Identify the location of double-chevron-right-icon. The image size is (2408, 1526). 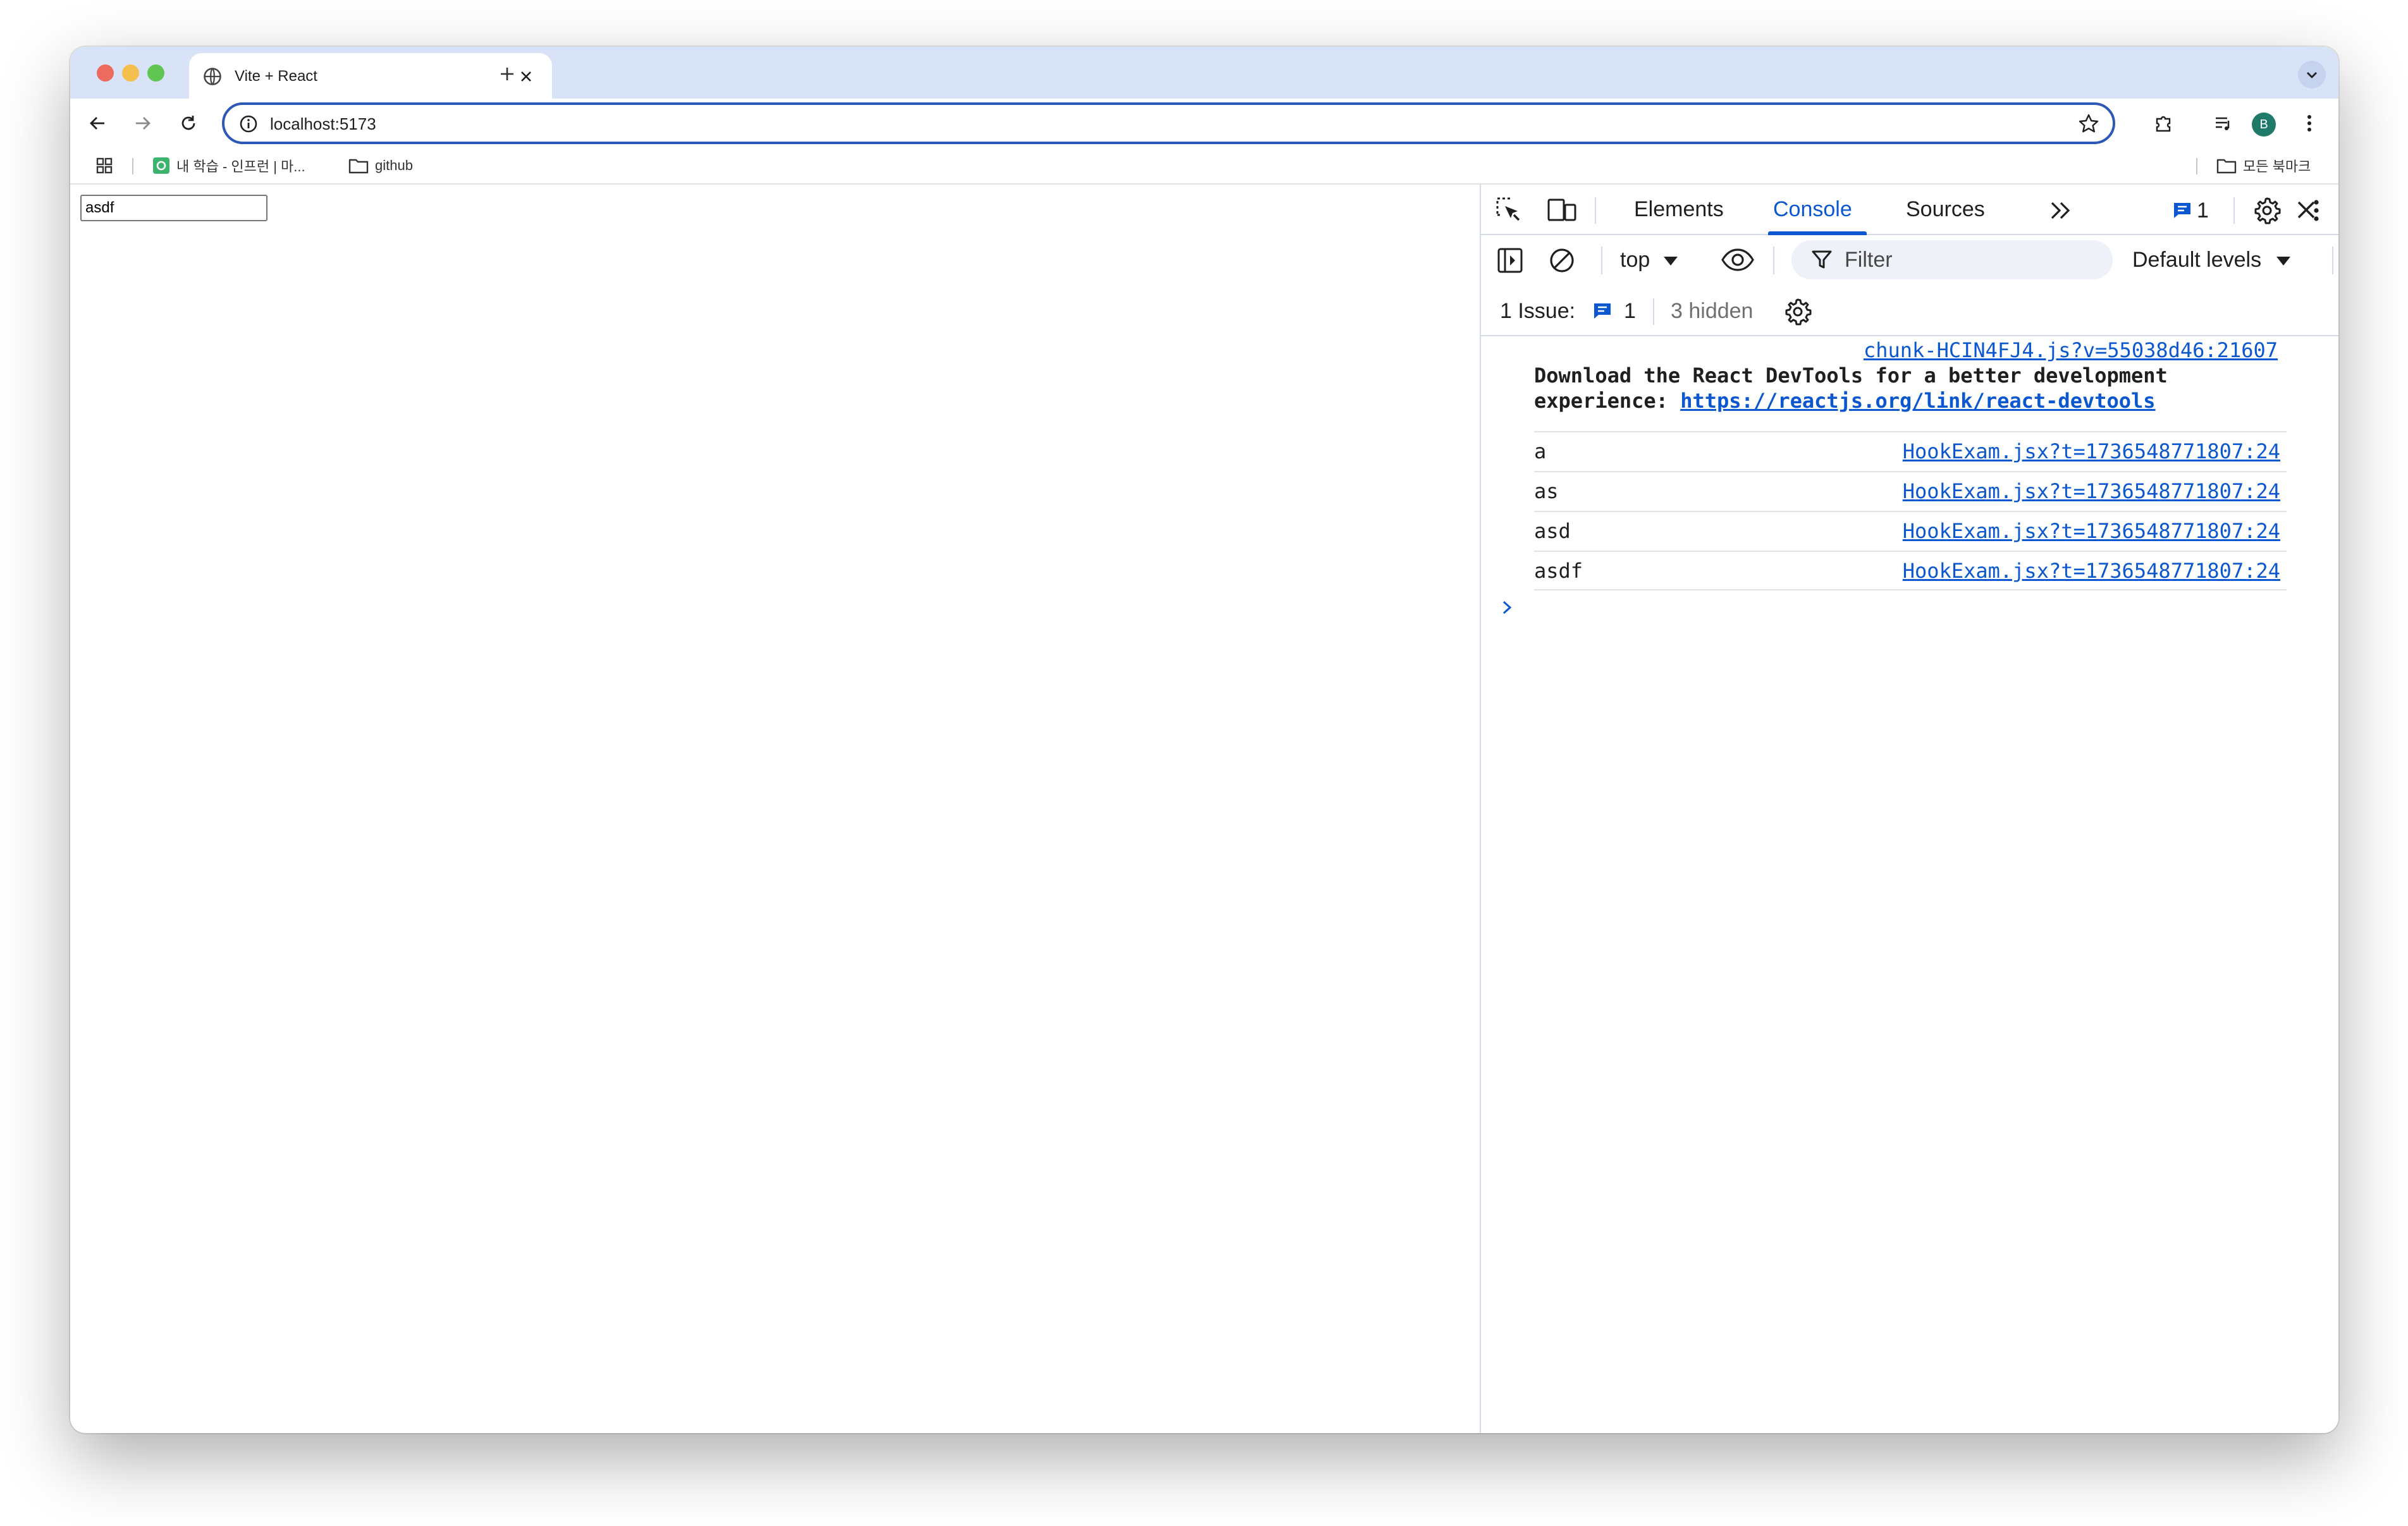
(2060, 210).